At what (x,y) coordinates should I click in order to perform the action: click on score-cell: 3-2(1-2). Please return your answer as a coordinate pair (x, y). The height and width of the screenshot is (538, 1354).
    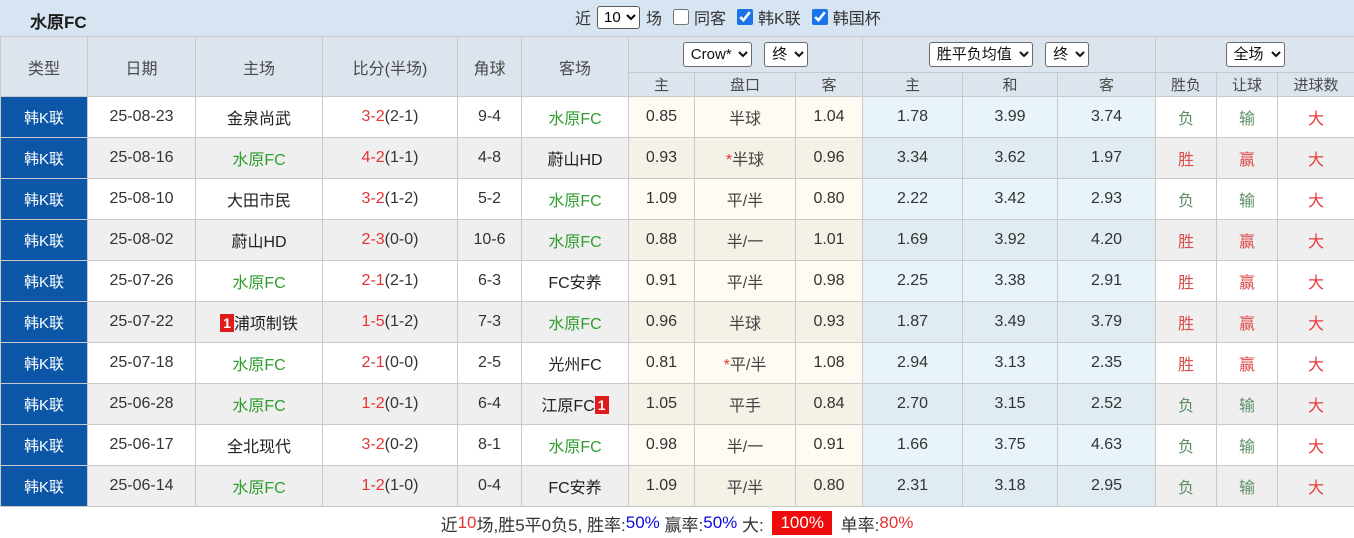
    Looking at the image, I should click on (390, 199).